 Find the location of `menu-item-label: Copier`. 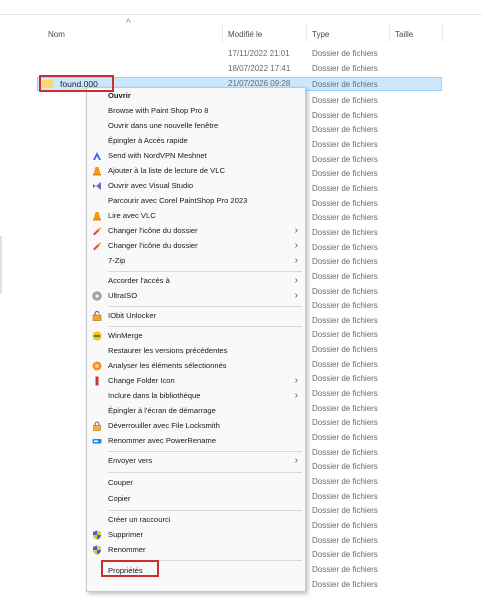

menu-item-label: Copier is located at coordinates (119, 498).